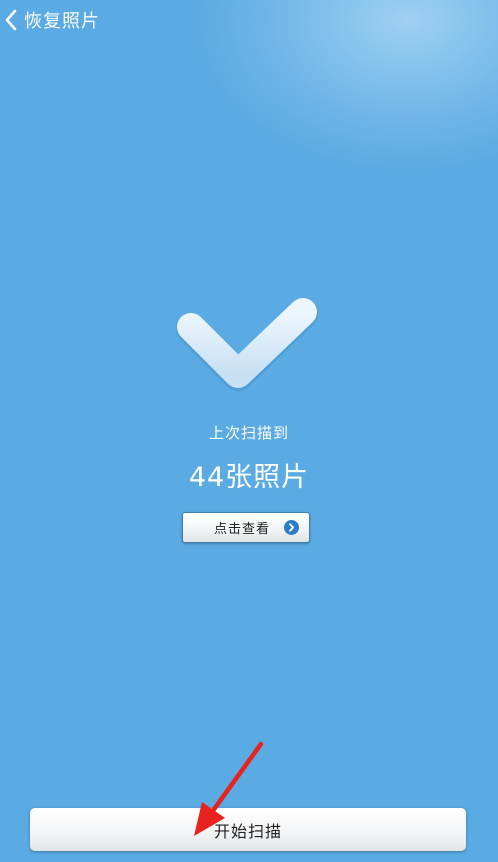 This screenshot has height=862, width=498. I want to click on last-scan-label: 上次扫描到, so click(248, 433).